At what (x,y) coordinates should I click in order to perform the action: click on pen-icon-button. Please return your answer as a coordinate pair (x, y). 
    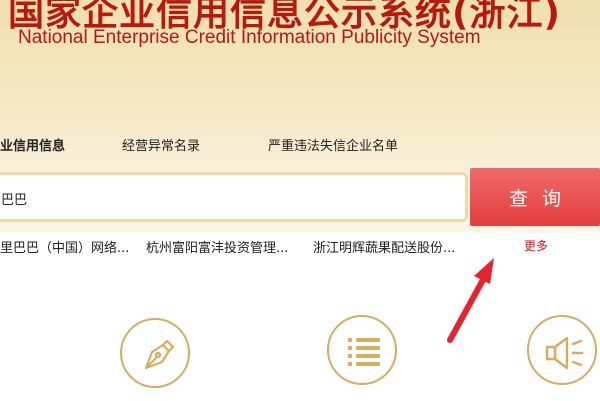
    Looking at the image, I should click on (155, 353).